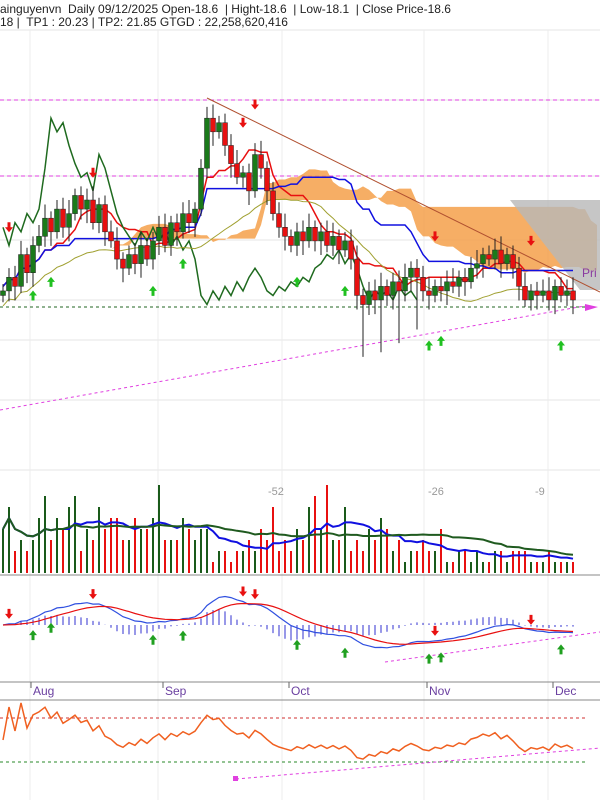 The width and height of the screenshot is (600, 800). Describe the element at coordinates (492, 647) in the screenshot. I see `macd-trendline` at that location.